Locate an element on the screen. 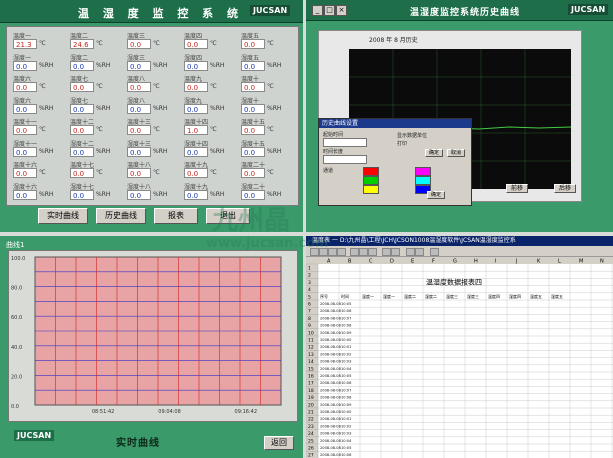 The image size is (613, 458). print-option: 打印 is located at coordinates (402, 143).